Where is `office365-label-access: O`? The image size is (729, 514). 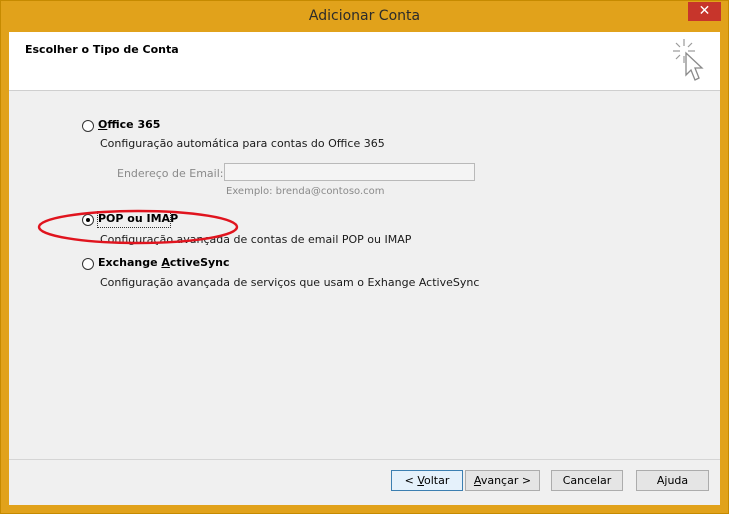
office365-label-access: O is located at coordinates (103, 124).